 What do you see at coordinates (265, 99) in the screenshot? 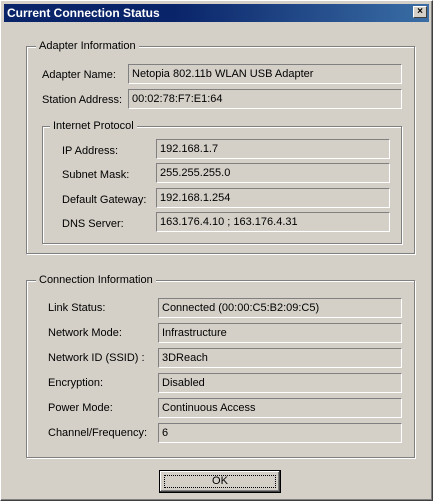
I see `station-address-field: 00:02:78:F7:E1:64` at bounding box center [265, 99].